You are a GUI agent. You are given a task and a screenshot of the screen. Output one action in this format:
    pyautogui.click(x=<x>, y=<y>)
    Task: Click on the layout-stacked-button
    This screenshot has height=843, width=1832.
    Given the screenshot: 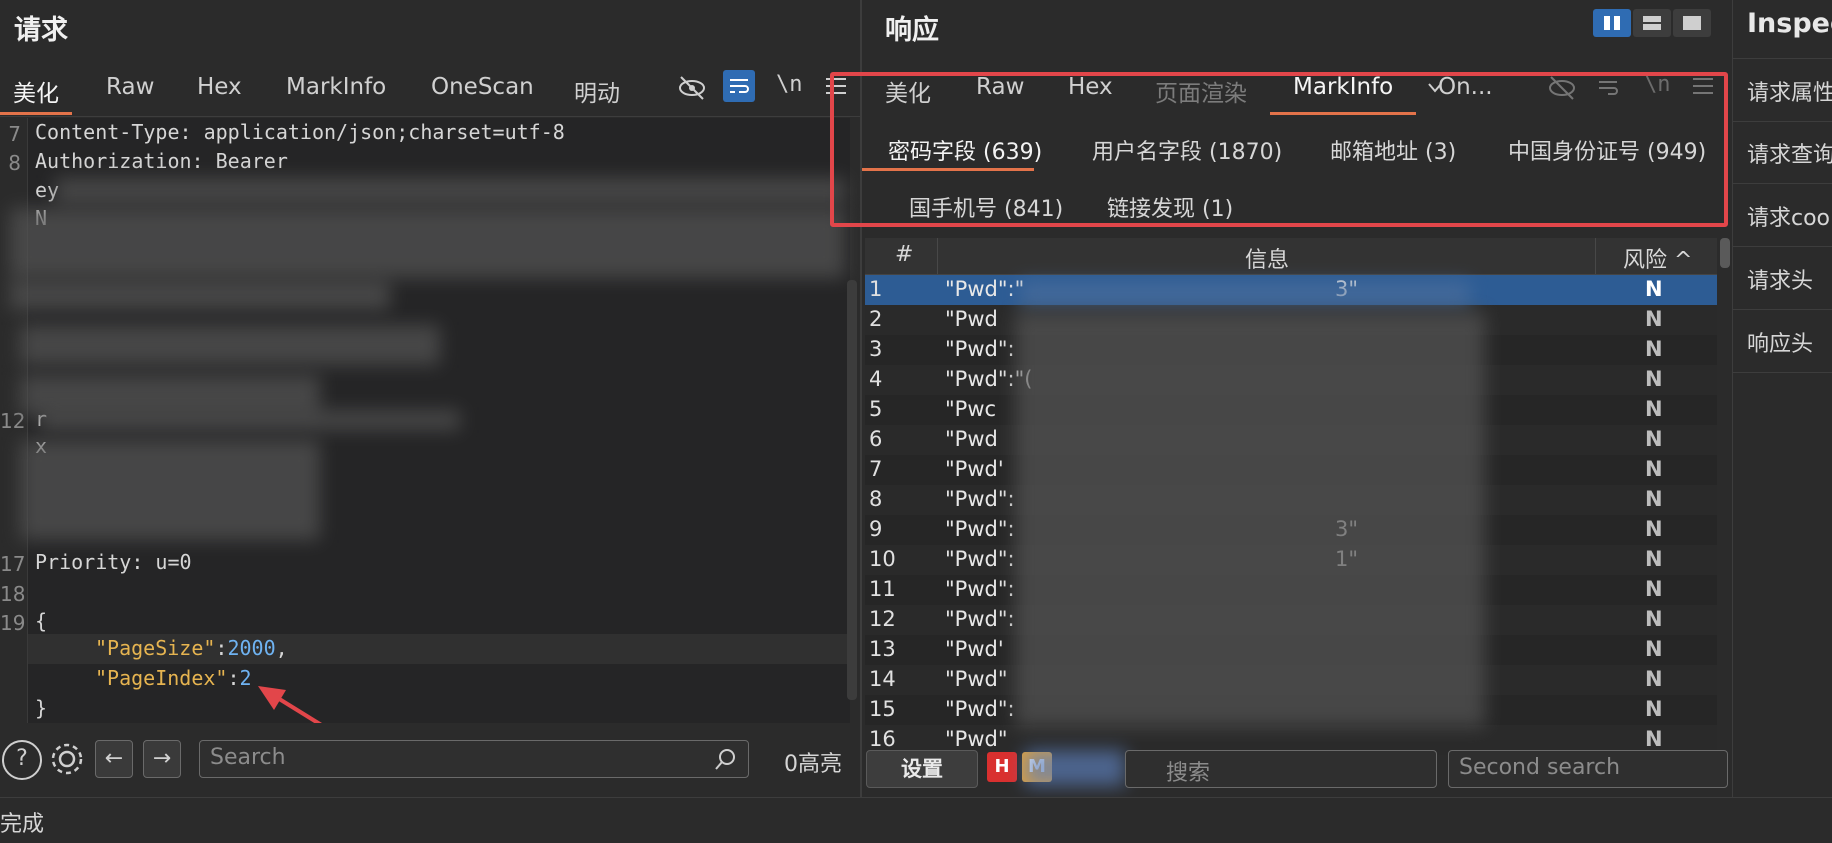 What is the action you would take?
    pyautogui.click(x=1652, y=23)
    